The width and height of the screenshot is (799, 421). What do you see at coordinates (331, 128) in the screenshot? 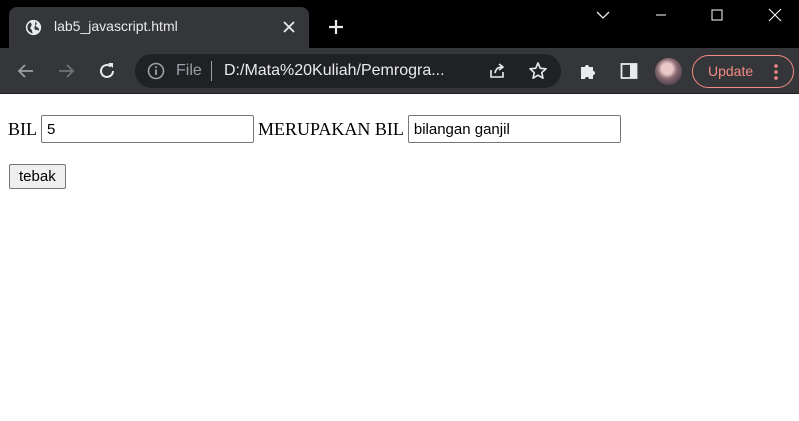
I see `result-label: MERUPAKAN BIL` at bounding box center [331, 128].